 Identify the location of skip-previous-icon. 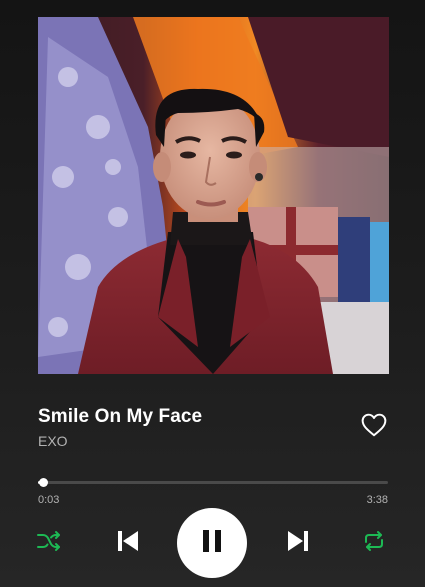
(128, 543).